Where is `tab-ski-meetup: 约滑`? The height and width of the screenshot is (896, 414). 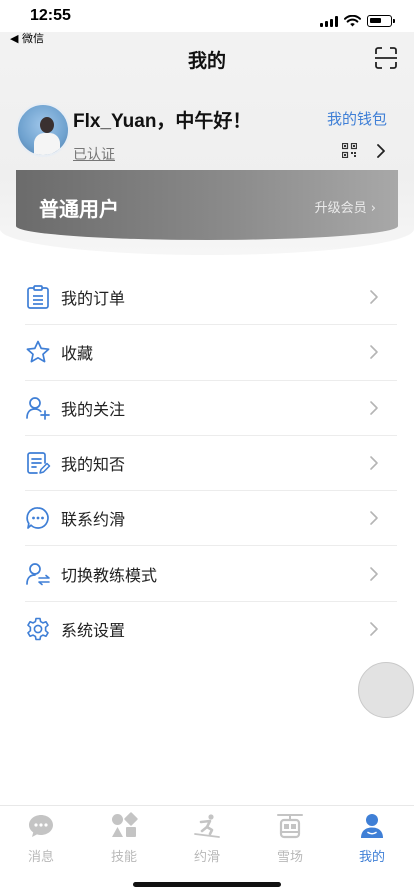 tab-ski-meetup: 约滑 is located at coordinates (207, 838).